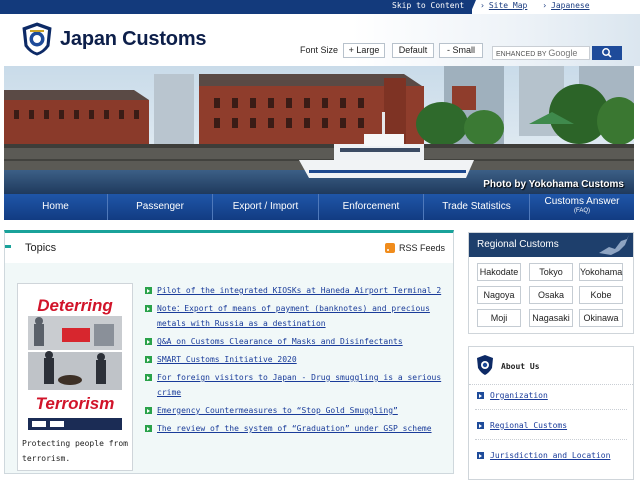  I want to click on nav-passenger: Passenger, so click(160, 207).